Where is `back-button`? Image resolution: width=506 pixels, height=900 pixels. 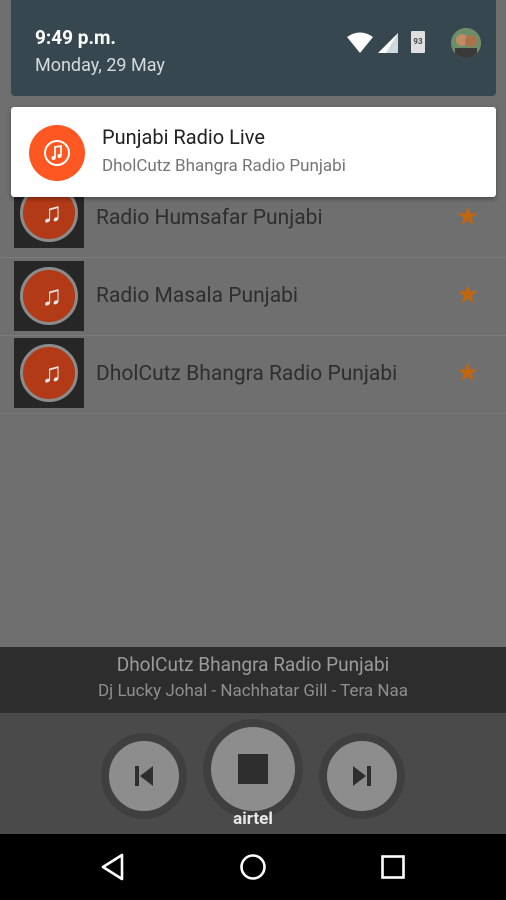
back-button is located at coordinates (113, 867).